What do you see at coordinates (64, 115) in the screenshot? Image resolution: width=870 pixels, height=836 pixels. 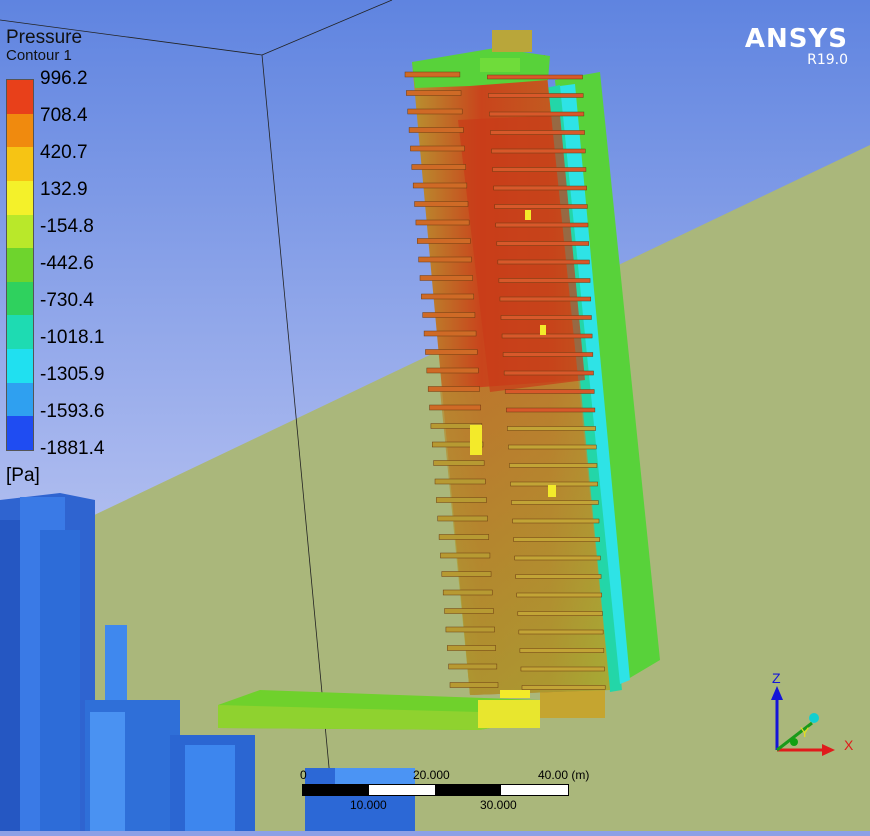 I see `legend-value-label: 708.4` at bounding box center [64, 115].